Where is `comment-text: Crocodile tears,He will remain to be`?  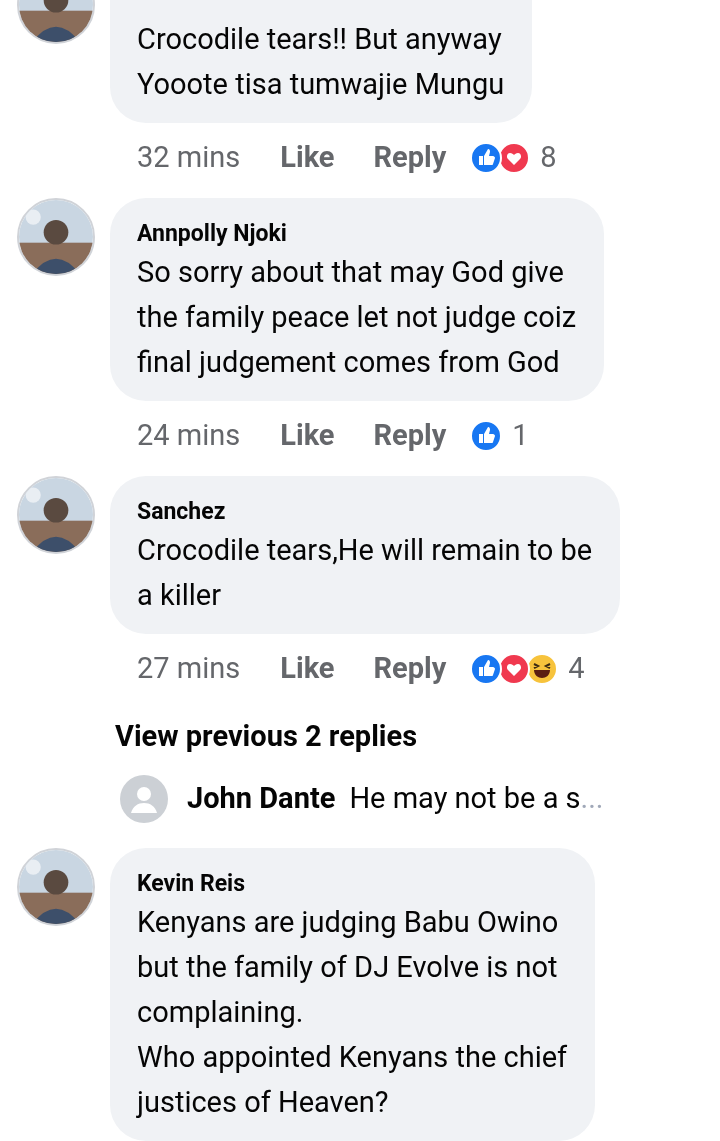 comment-text: Crocodile tears,He will remain to be is located at coordinates (365, 550).